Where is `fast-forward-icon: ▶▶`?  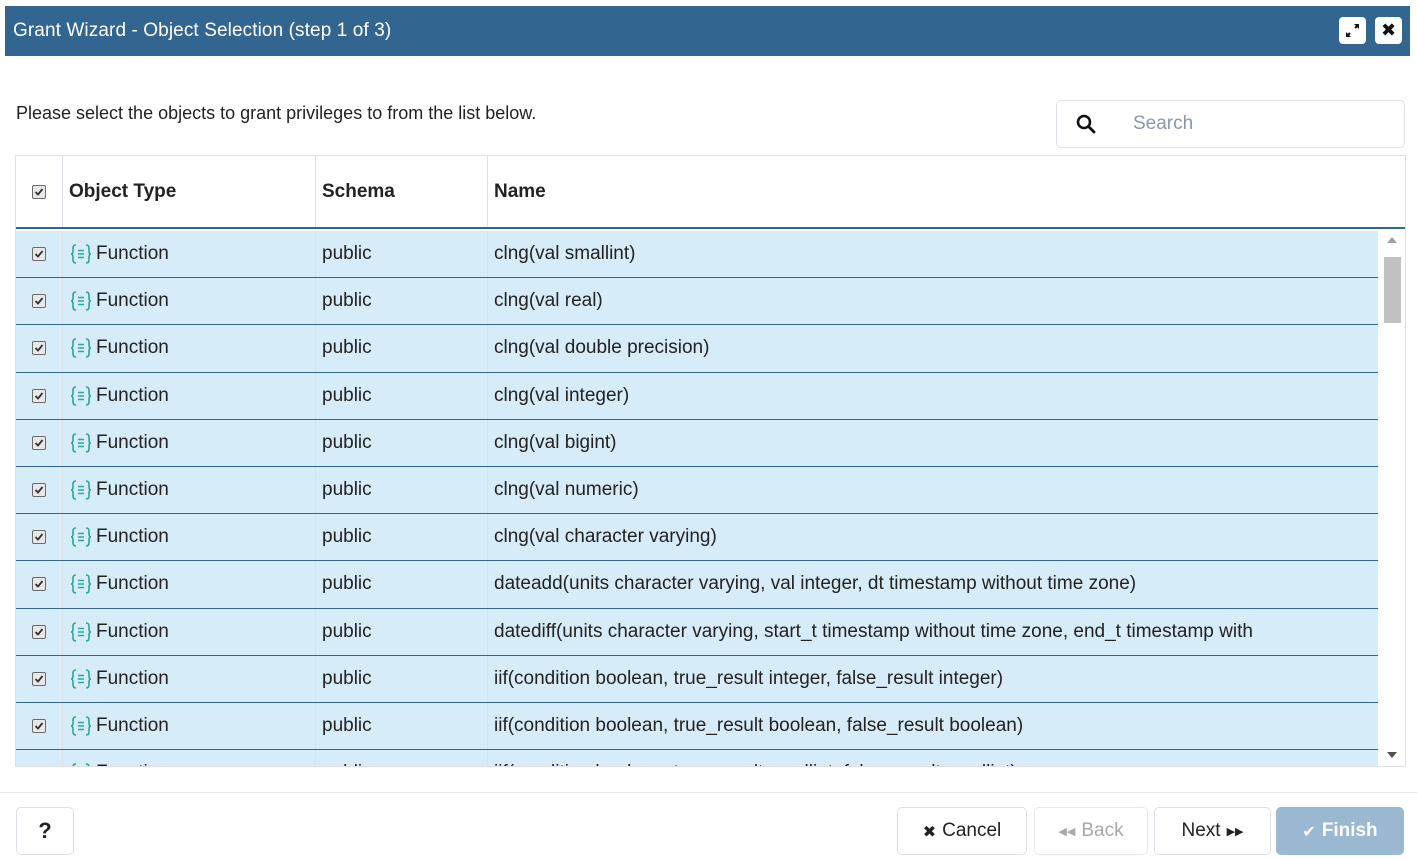 fast-forward-icon: ▶▶ is located at coordinates (1235, 831).